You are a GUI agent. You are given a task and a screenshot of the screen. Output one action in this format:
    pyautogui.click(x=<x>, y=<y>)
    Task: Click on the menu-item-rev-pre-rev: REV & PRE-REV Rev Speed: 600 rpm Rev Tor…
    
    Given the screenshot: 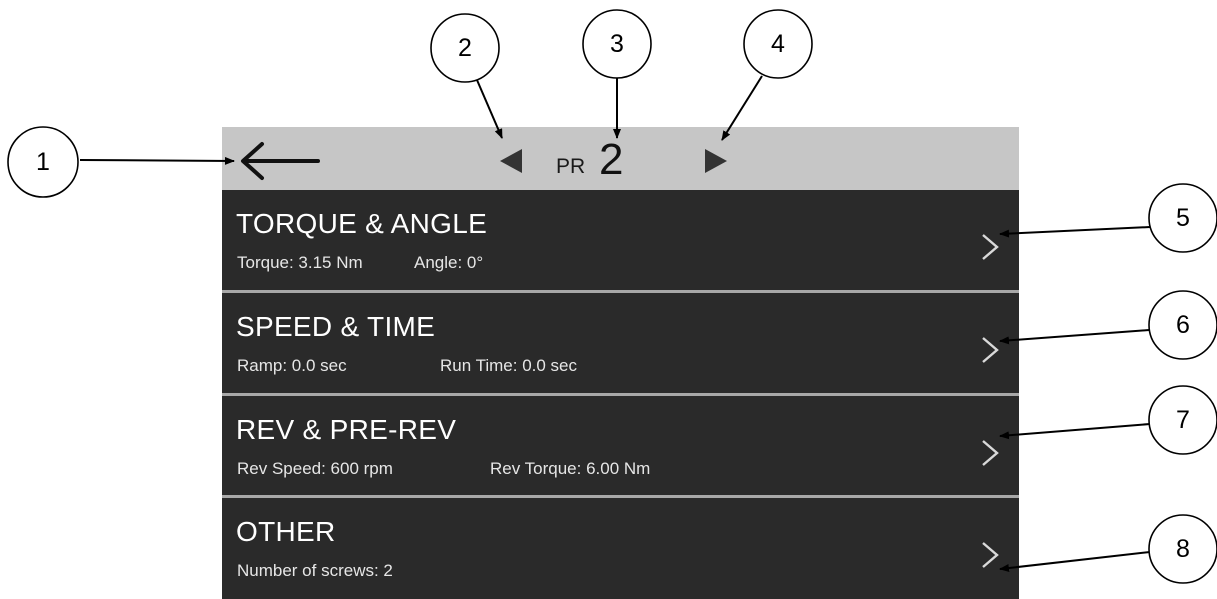 What is the action you would take?
    pyautogui.click(x=620, y=445)
    